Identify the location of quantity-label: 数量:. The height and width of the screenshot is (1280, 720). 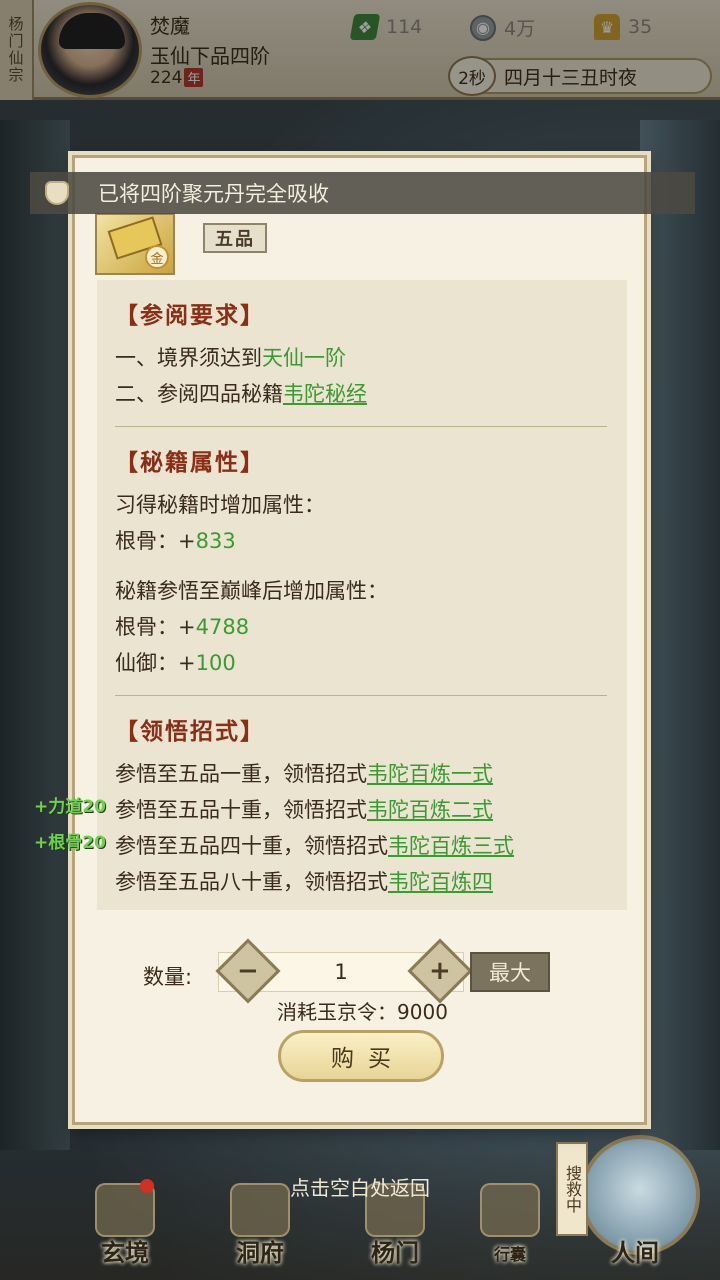
(168, 977).